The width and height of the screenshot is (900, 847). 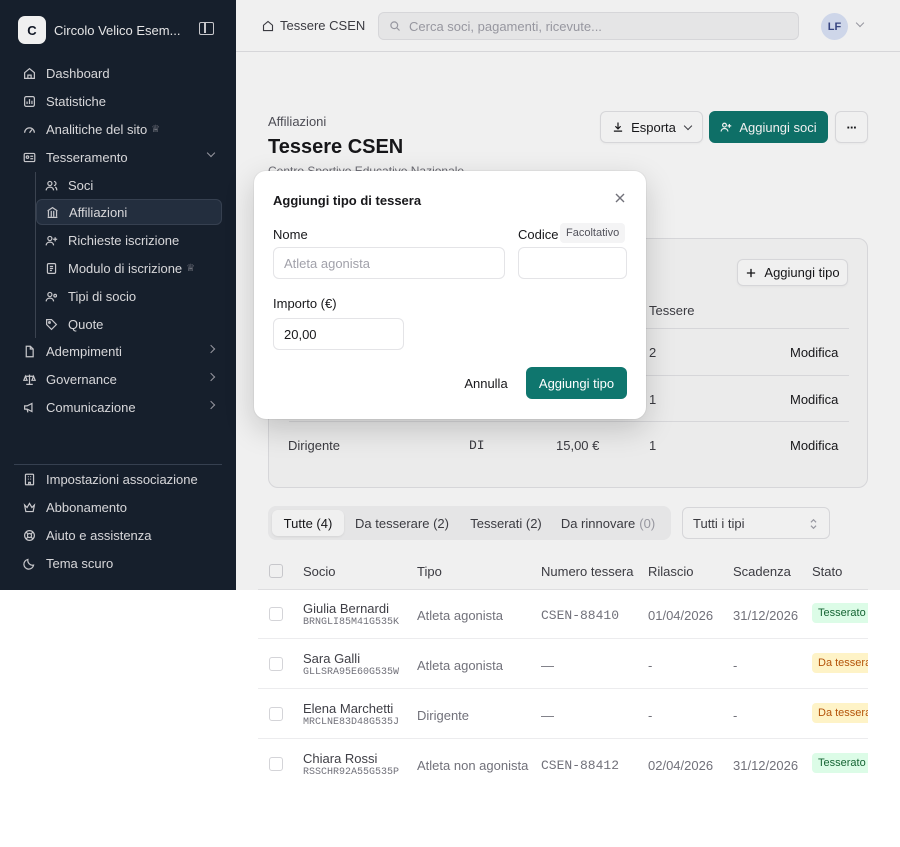 What do you see at coordinates (290, 234) in the screenshot?
I see `name-label: Nome` at bounding box center [290, 234].